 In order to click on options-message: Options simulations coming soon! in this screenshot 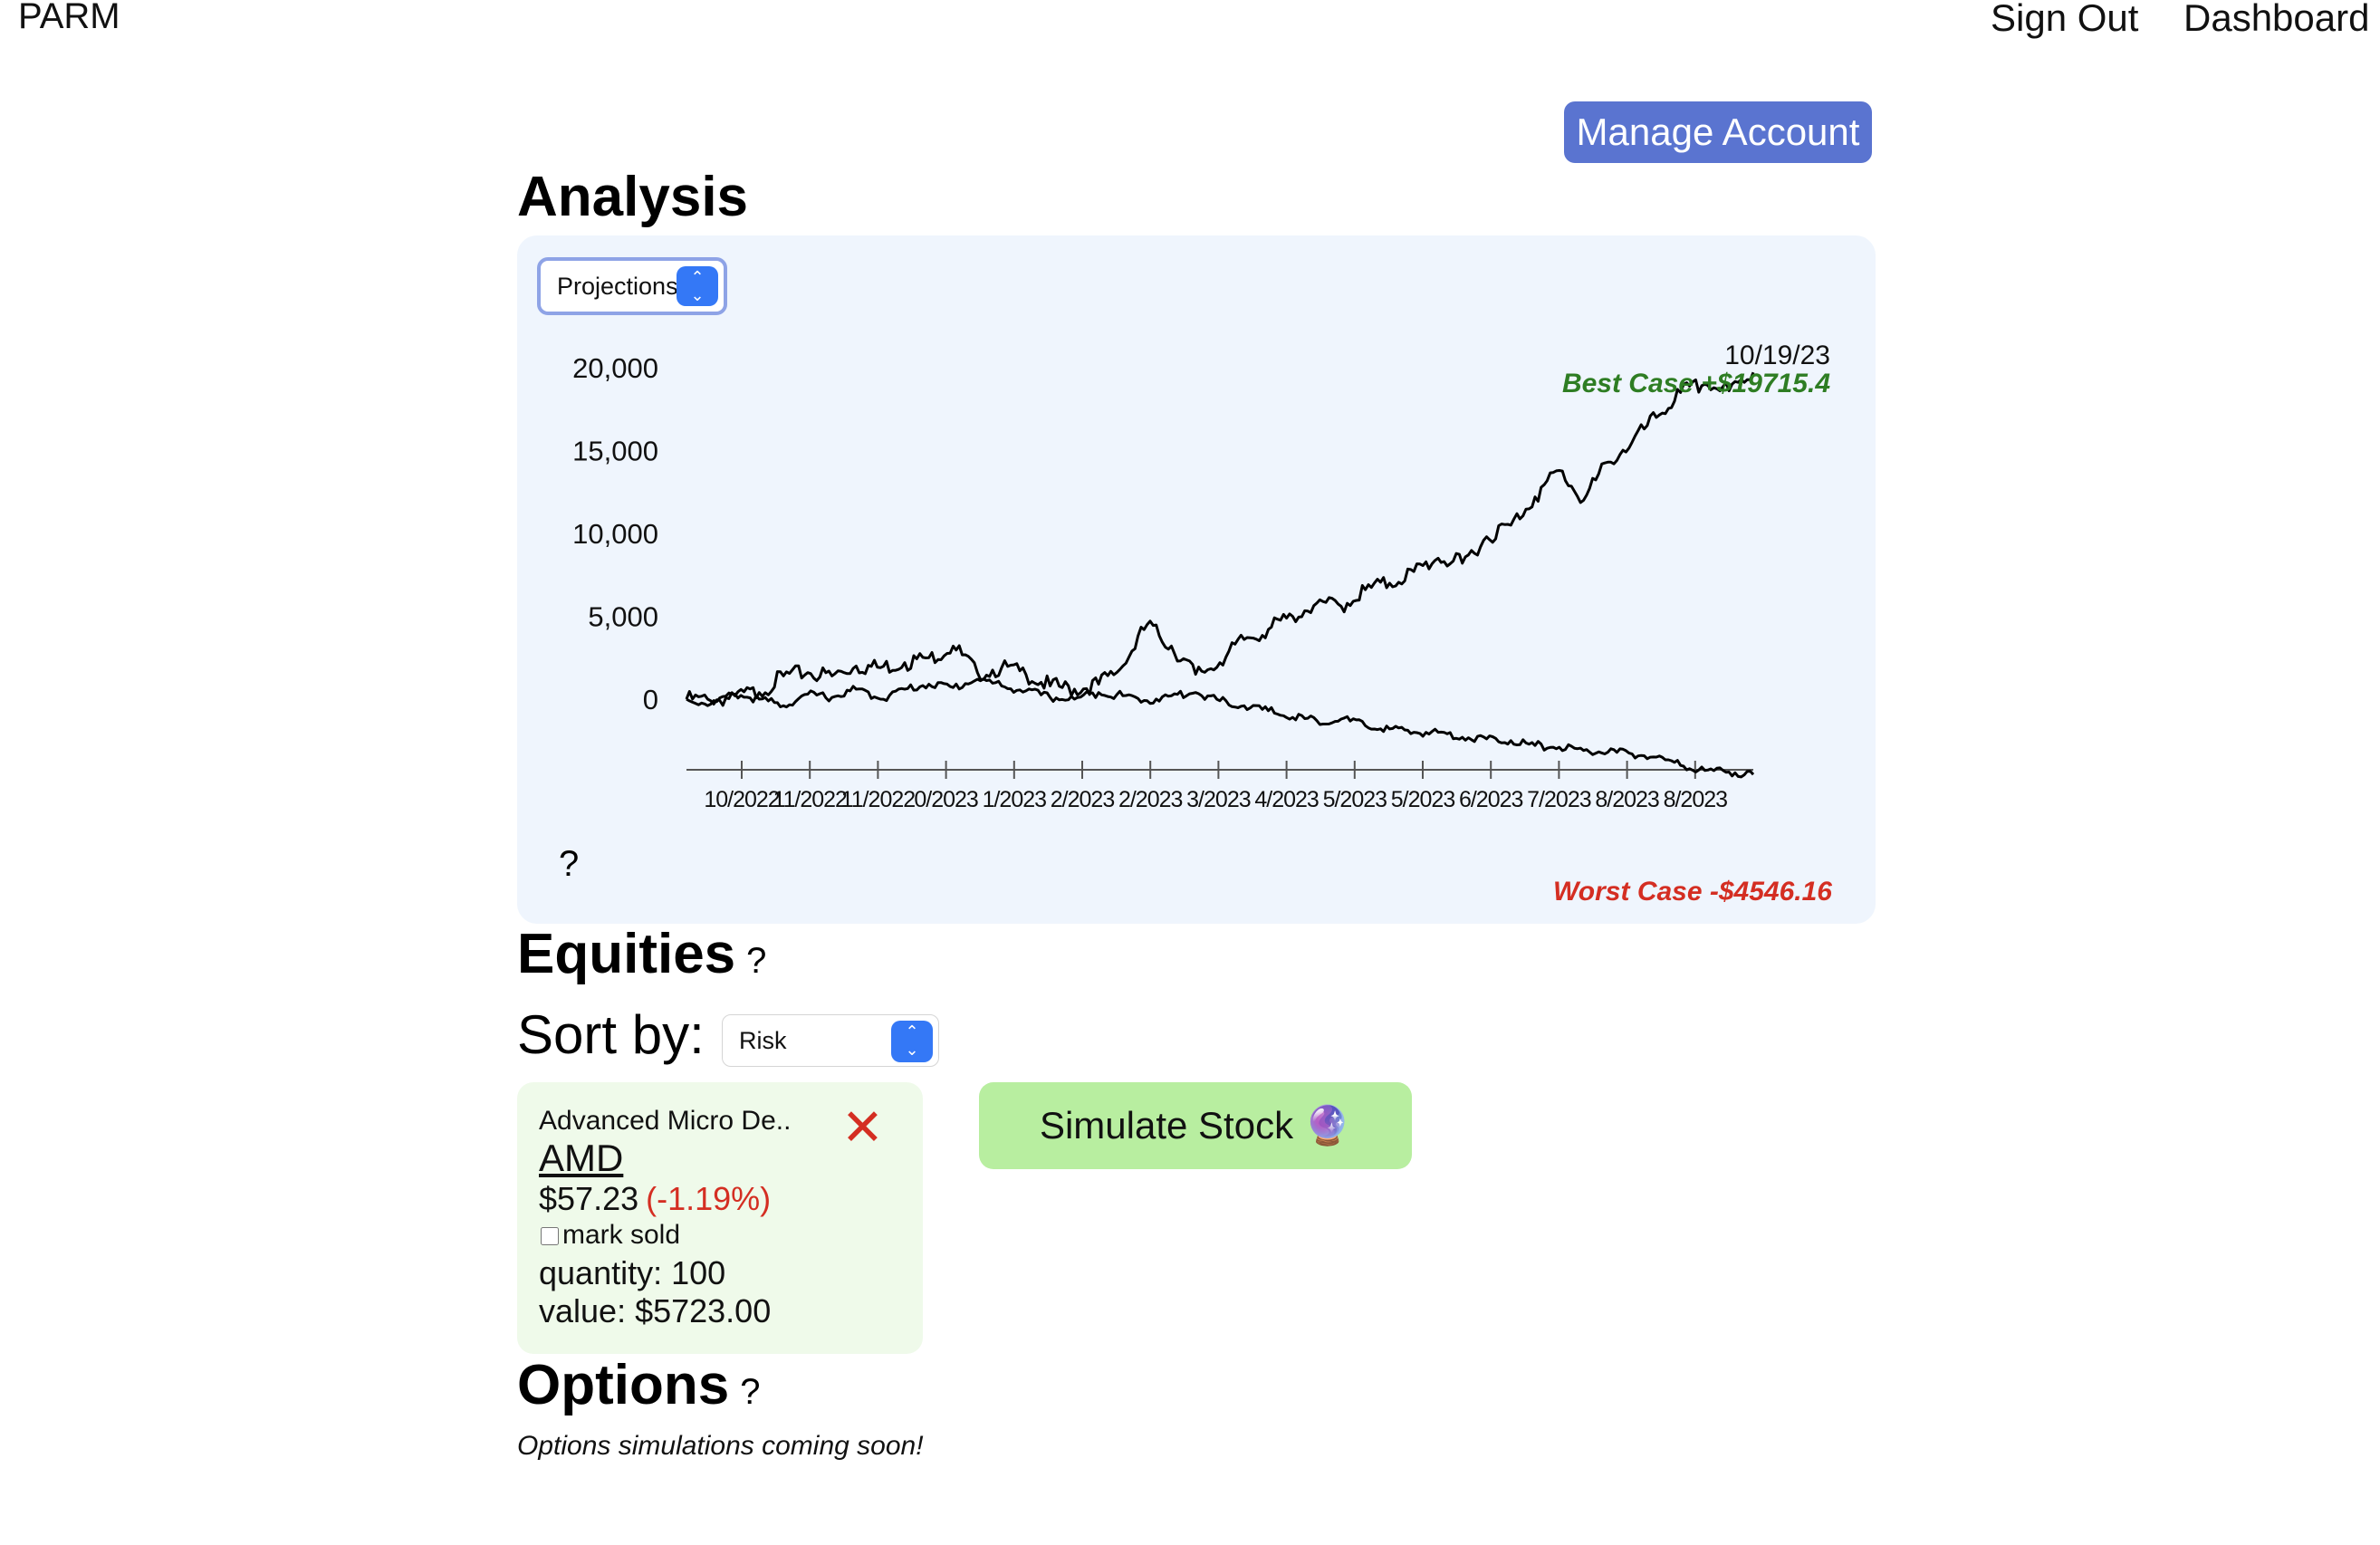, I will do `click(721, 1446)`.